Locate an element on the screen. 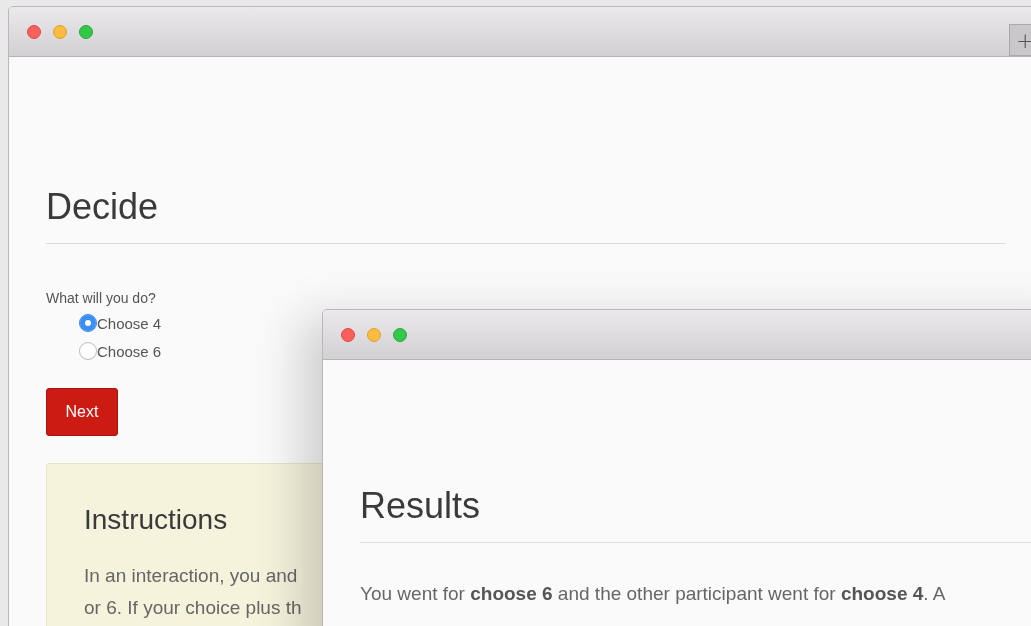 The height and width of the screenshot is (626, 1031). option-label: Choose 4 is located at coordinates (129, 323).